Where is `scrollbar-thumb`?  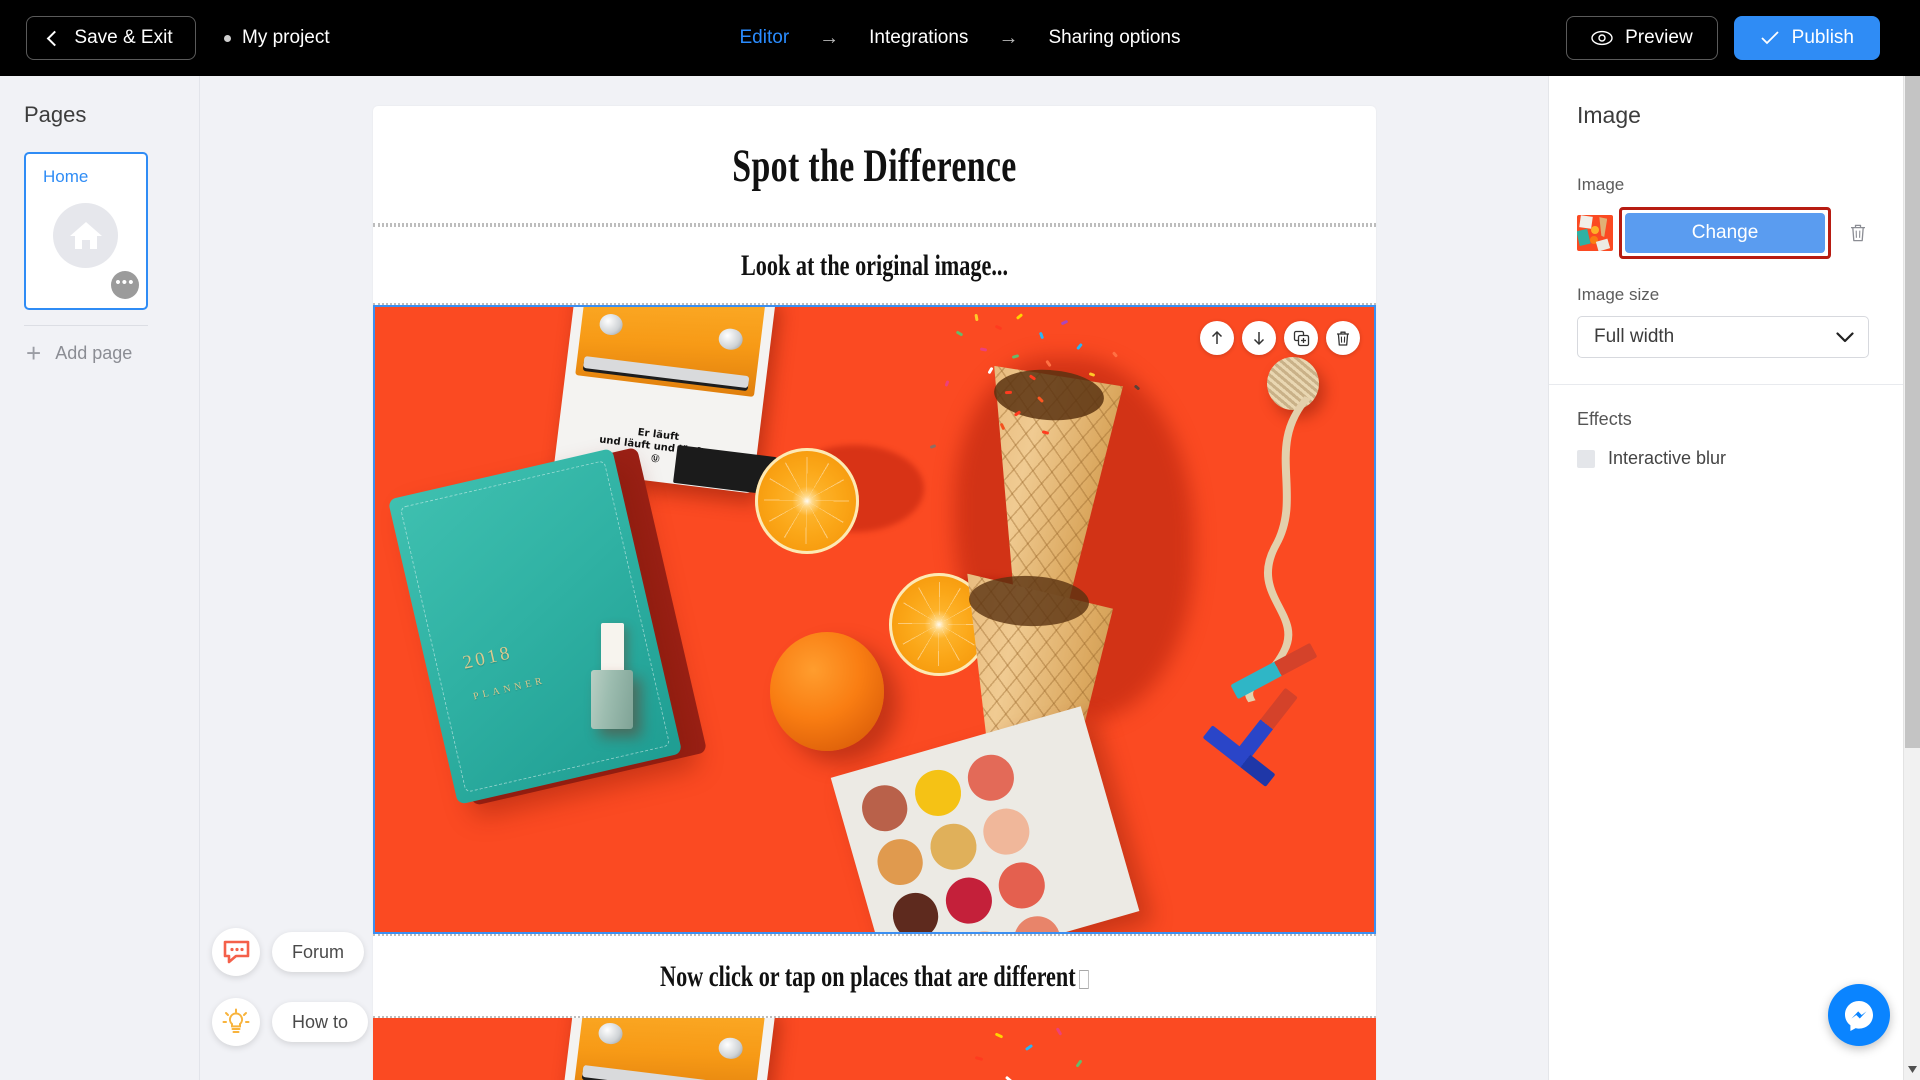 scrollbar-thumb is located at coordinates (1912, 412).